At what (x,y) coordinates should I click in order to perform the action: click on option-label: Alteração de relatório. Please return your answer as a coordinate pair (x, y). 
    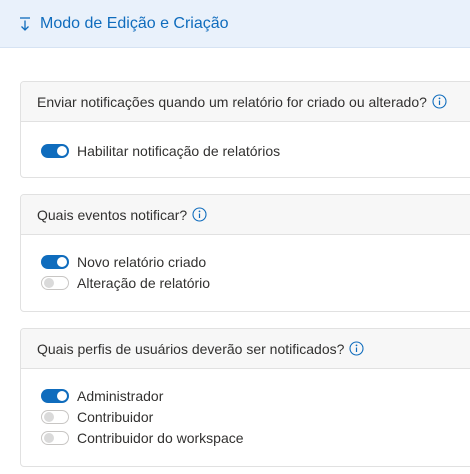
    Looking at the image, I should click on (144, 282).